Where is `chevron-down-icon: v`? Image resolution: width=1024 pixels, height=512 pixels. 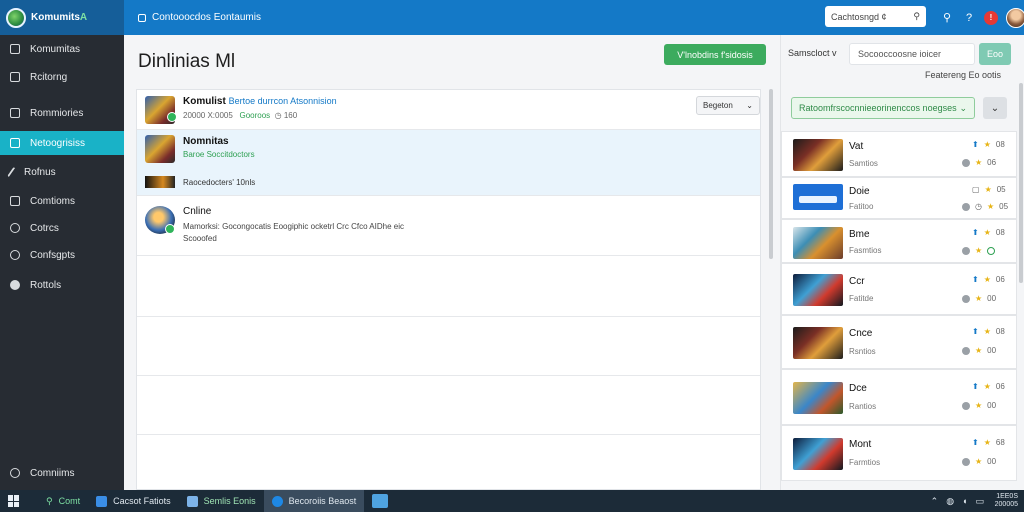
chevron-down-icon: v is located at coordinates (834, 53).